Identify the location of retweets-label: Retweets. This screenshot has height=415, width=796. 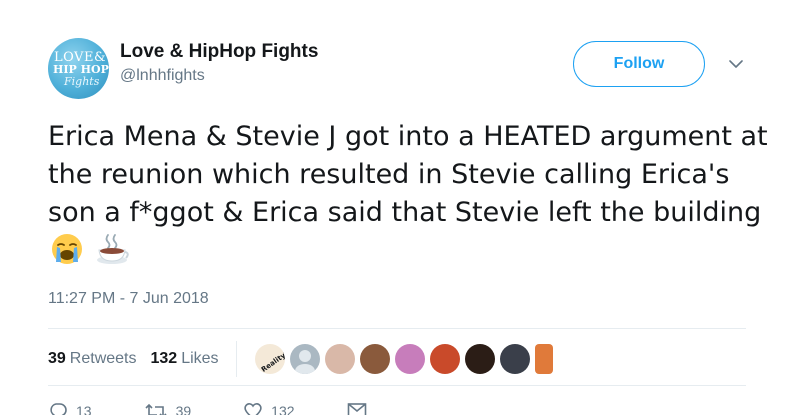
(103, 358).